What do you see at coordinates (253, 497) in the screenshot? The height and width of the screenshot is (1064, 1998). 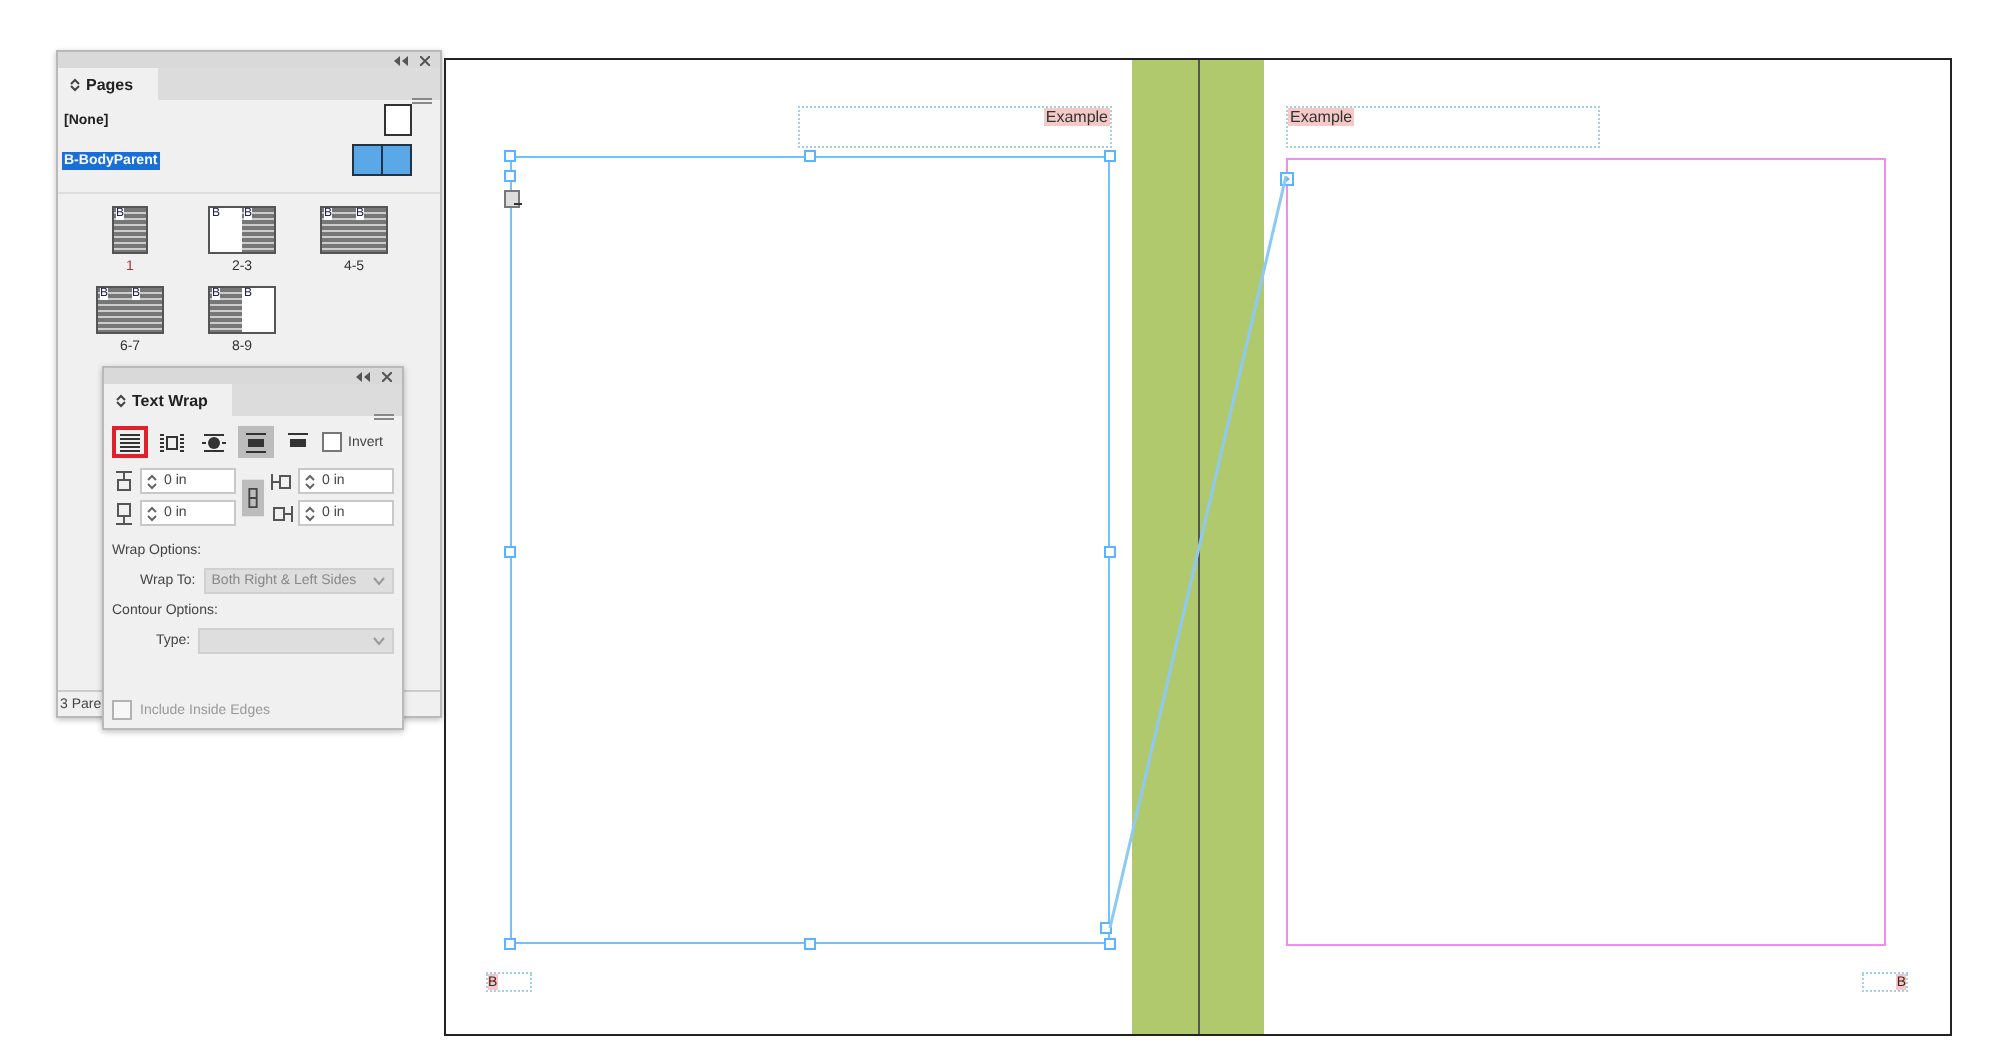 I see `link-icon` at bounding box center [253, 497].